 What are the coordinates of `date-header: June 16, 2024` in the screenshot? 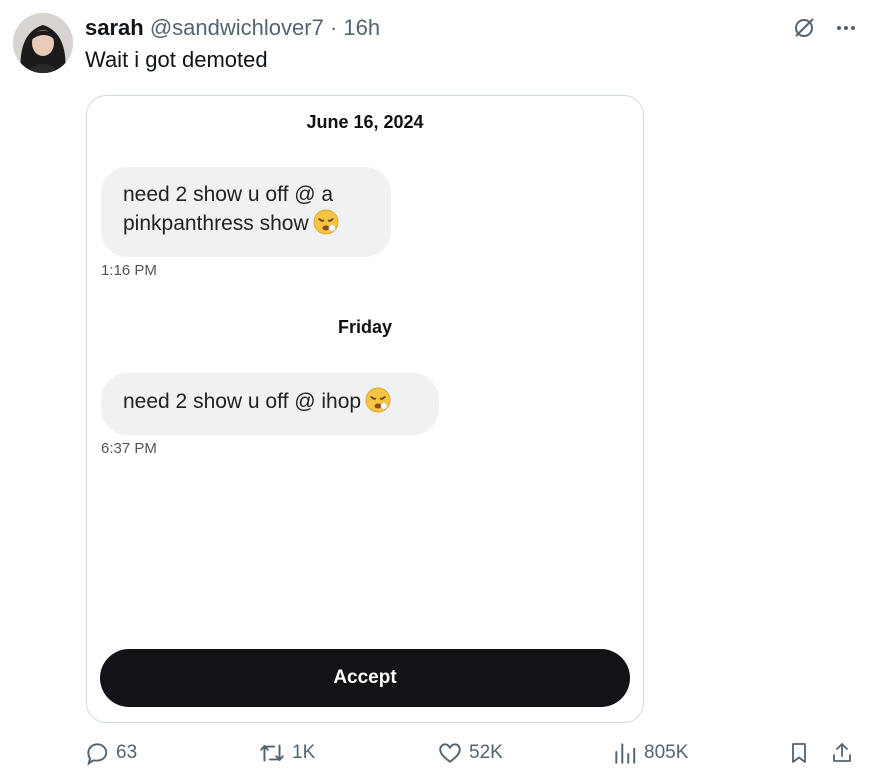 It's located at (365, 122).